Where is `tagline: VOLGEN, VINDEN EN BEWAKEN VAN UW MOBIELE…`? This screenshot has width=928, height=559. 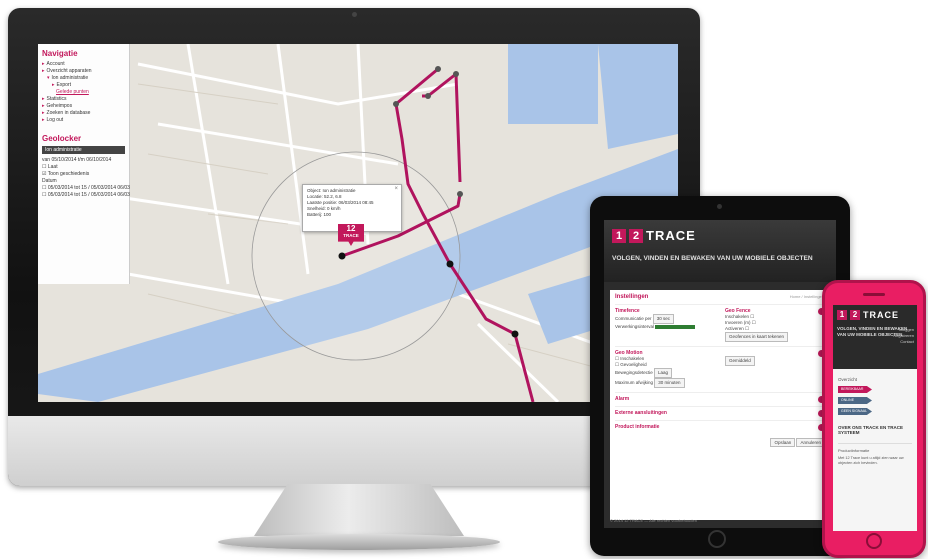
tagline: VOLGEN, VINDEN EN BEWAKEN VAN UW MOBIELE… is located at coordinates (712, 258).